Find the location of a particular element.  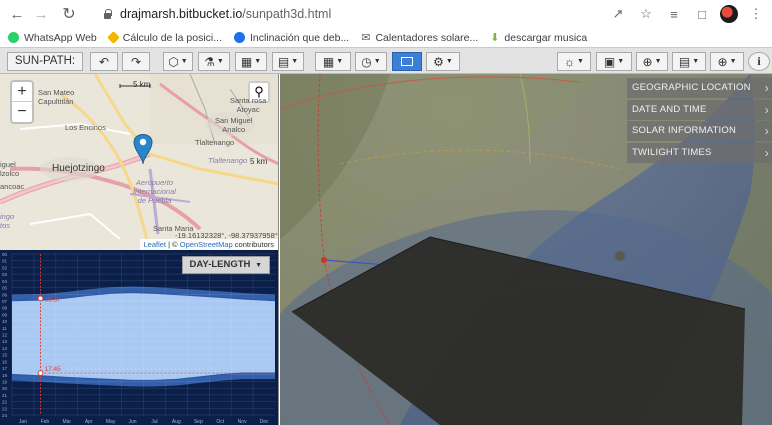

hour-tick-label: 04 is located at coordinates (5, 281).